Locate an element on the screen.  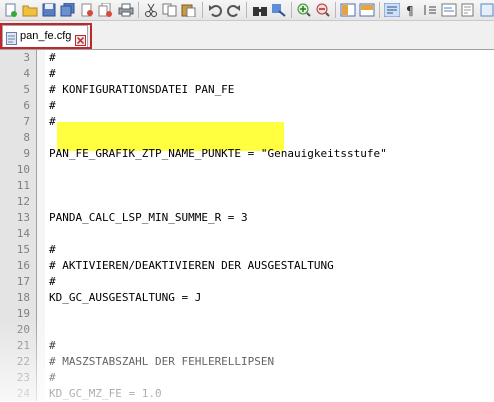
editor-line: 11 is located at coordinates (247, 186).